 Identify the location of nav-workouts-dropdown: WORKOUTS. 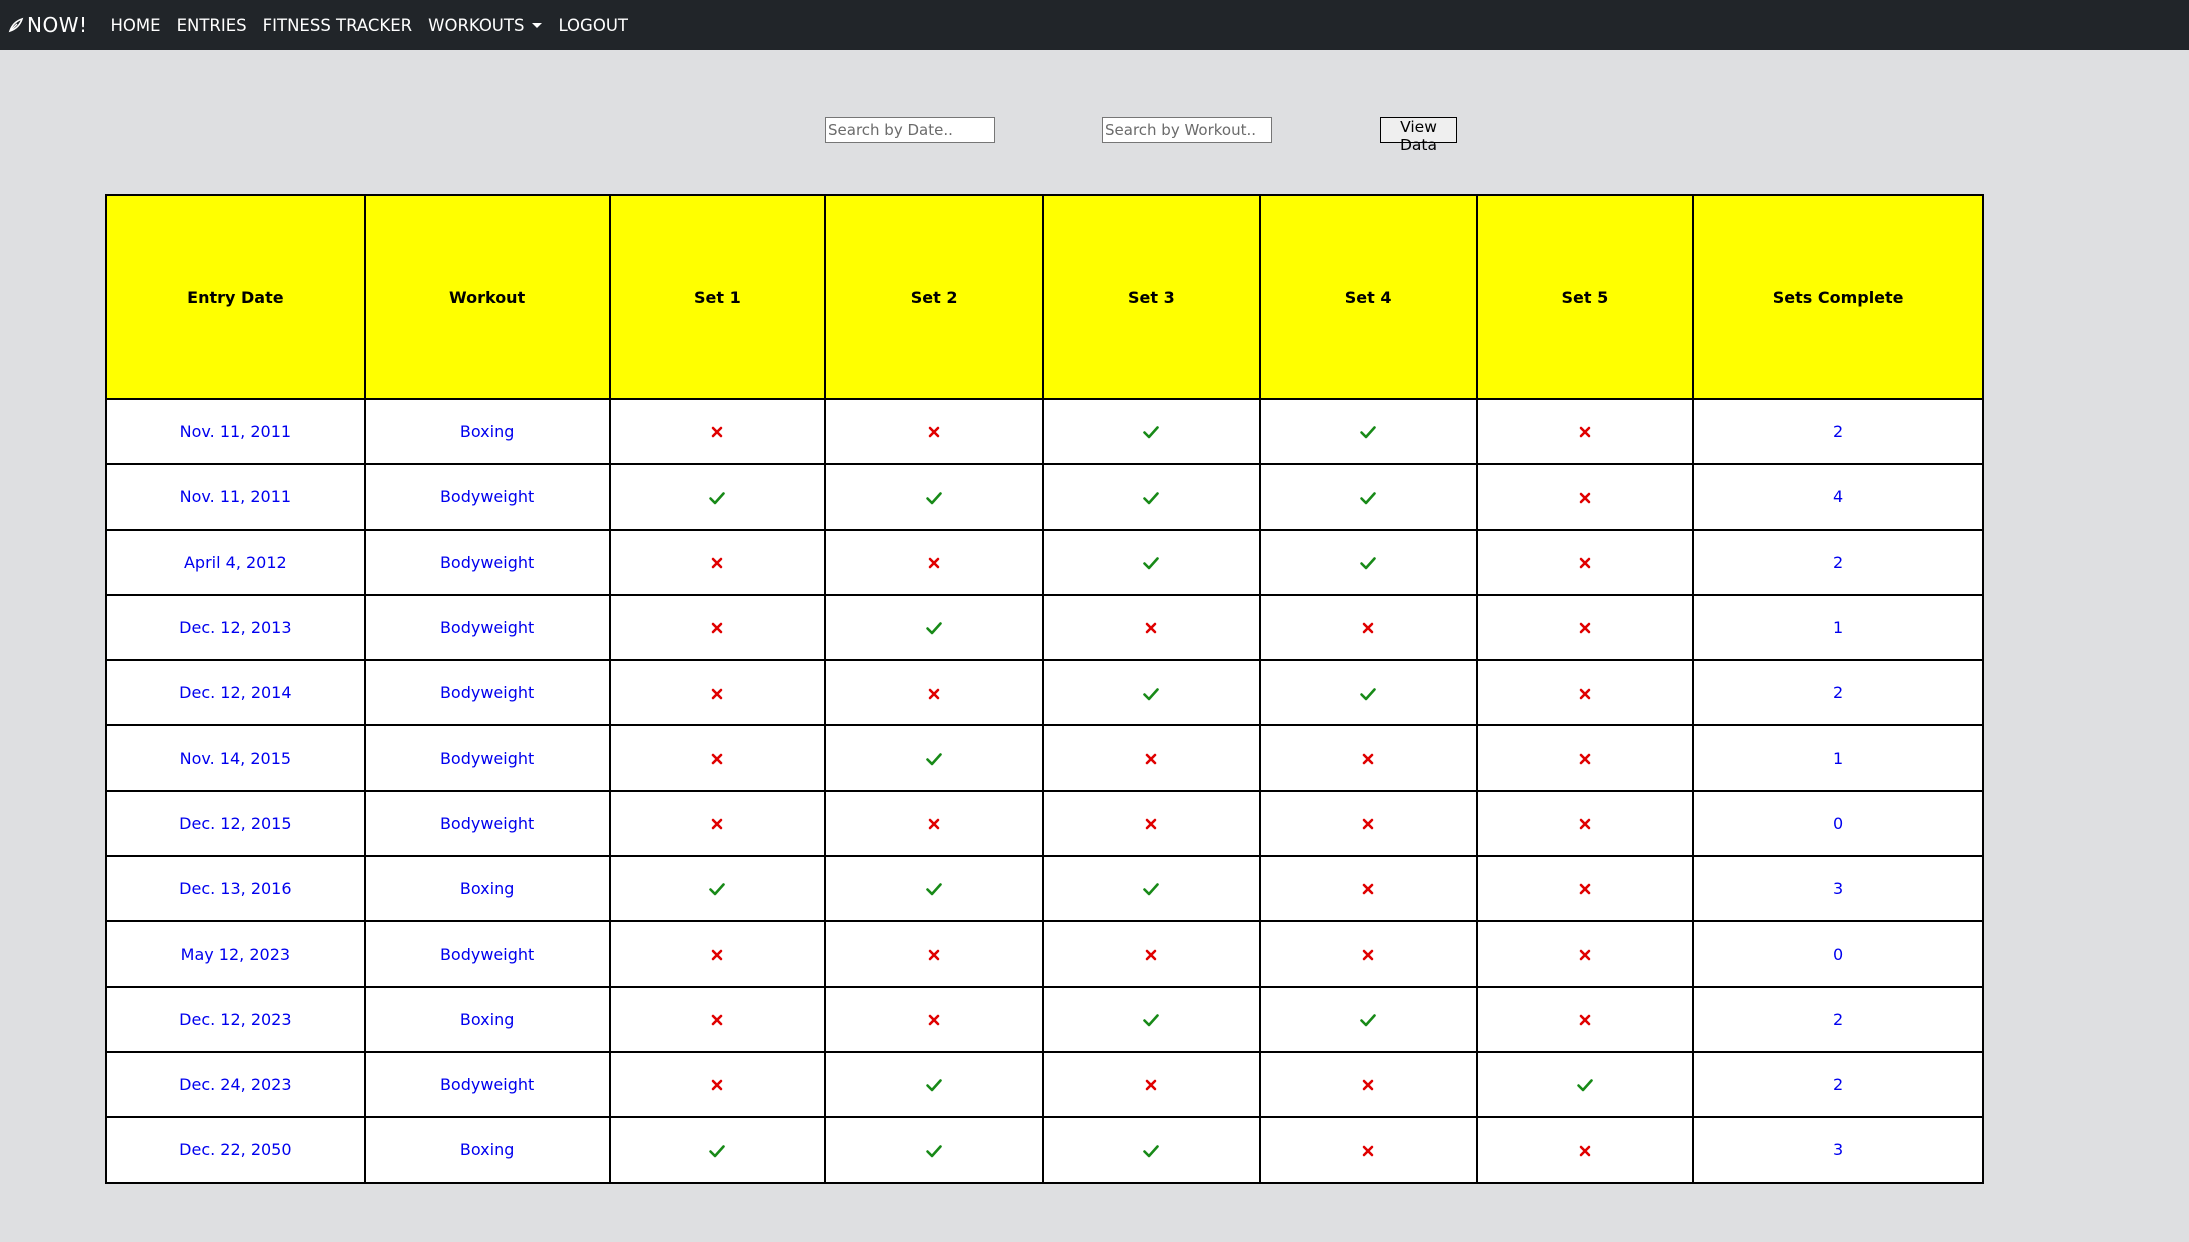
(485, 25).